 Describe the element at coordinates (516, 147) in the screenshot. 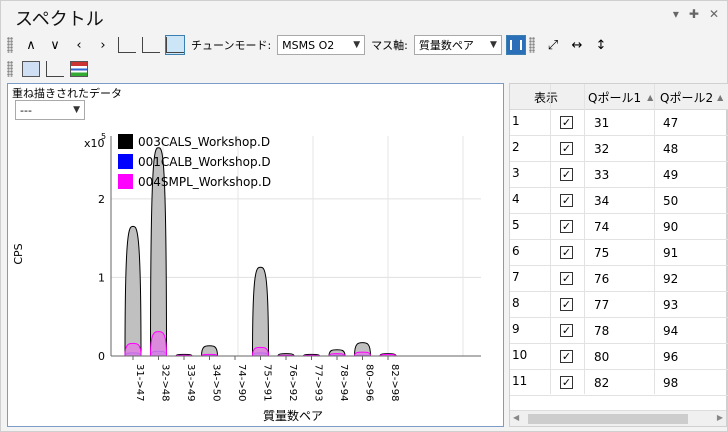

I see `row-number: 2` at that location.